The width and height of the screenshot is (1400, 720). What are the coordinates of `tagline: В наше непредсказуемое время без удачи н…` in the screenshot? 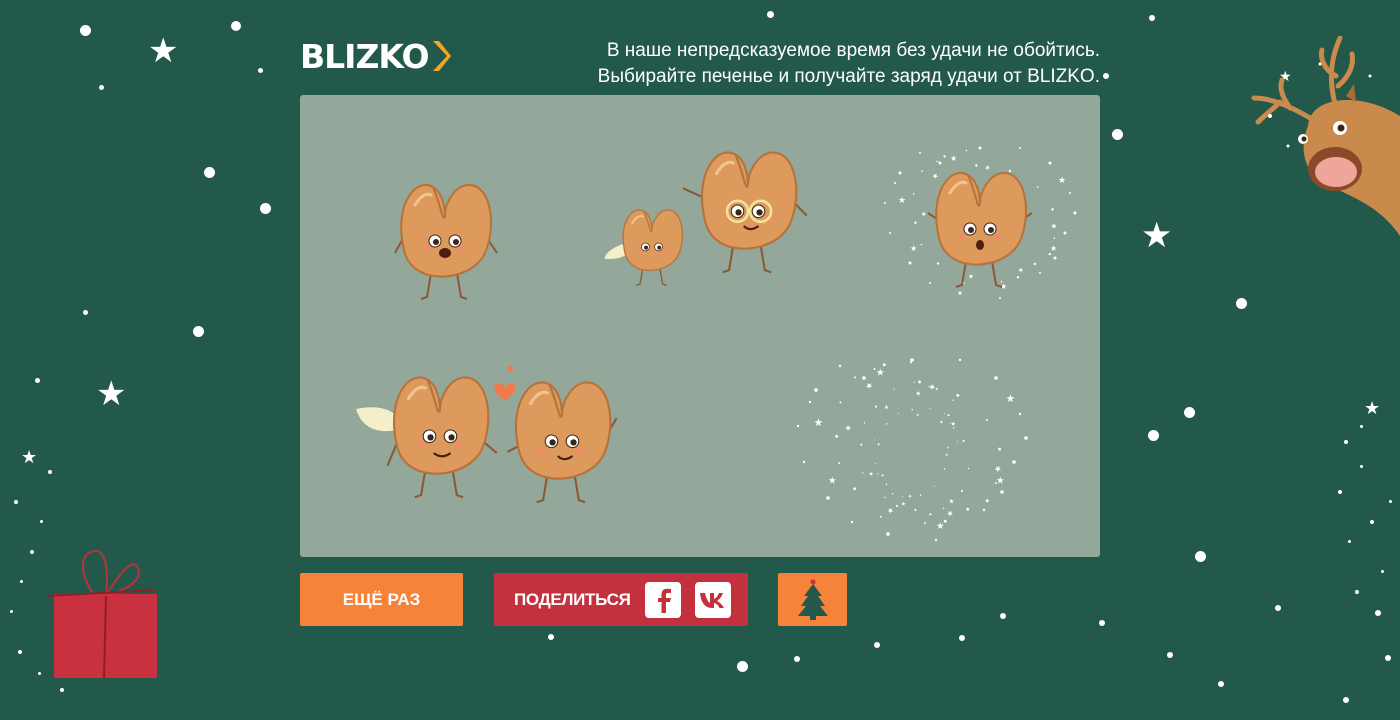 It's located at (805, 64).